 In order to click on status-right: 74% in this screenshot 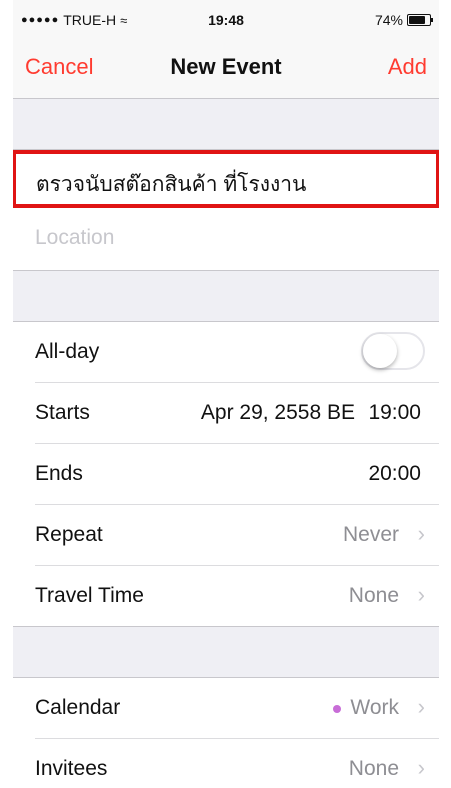, I will do `click(403, 20)`.